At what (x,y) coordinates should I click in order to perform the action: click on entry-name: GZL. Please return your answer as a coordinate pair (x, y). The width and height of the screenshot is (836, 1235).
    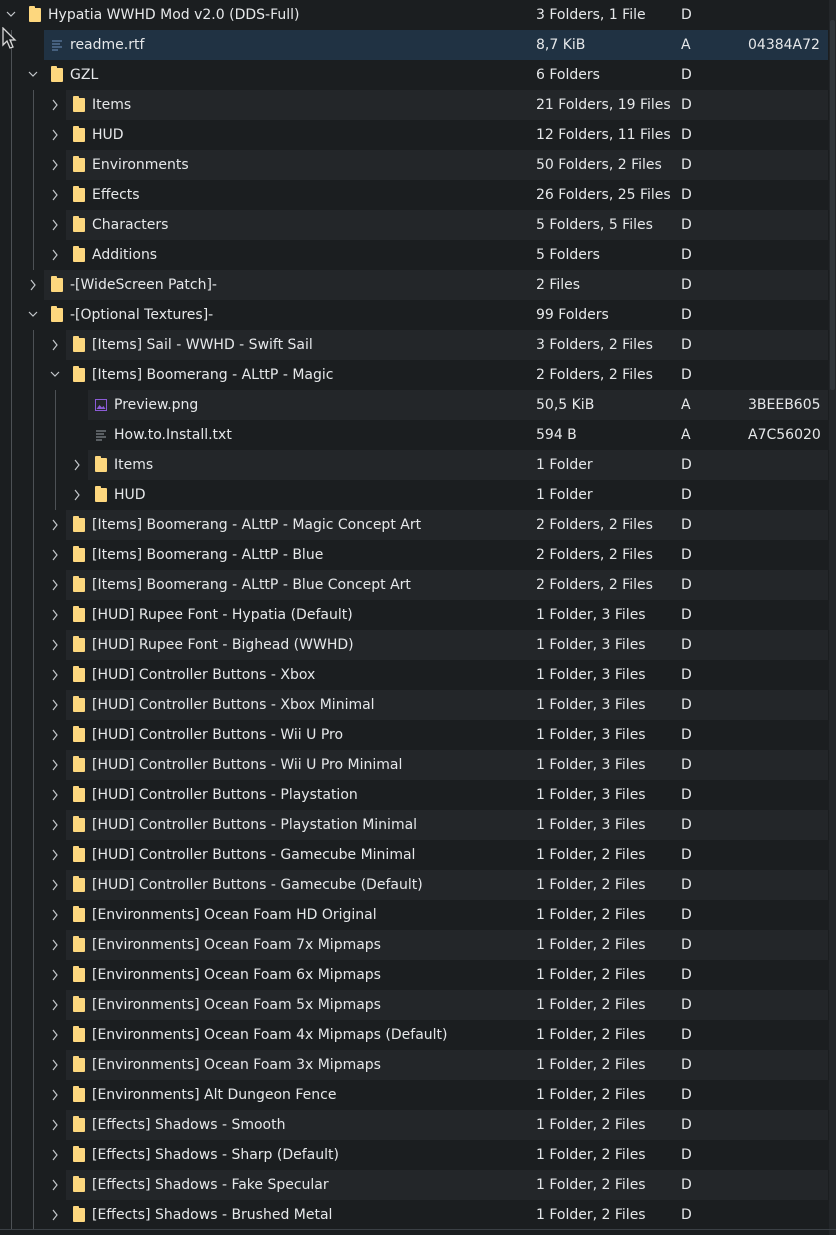
    Looking at the image, I should click on (84, 75).